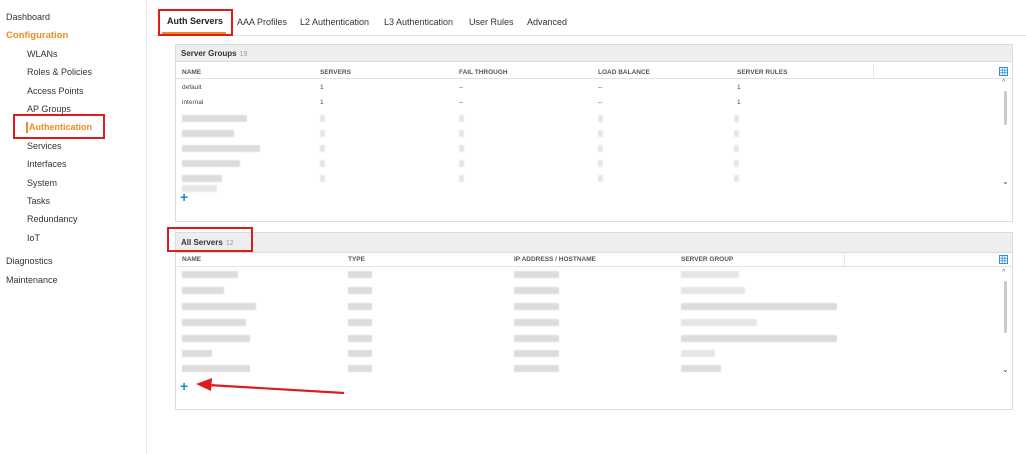 The height and width of the screenshot is (454, 1026). I want to click on nav-configuration: Configuration, so click(37, 35).